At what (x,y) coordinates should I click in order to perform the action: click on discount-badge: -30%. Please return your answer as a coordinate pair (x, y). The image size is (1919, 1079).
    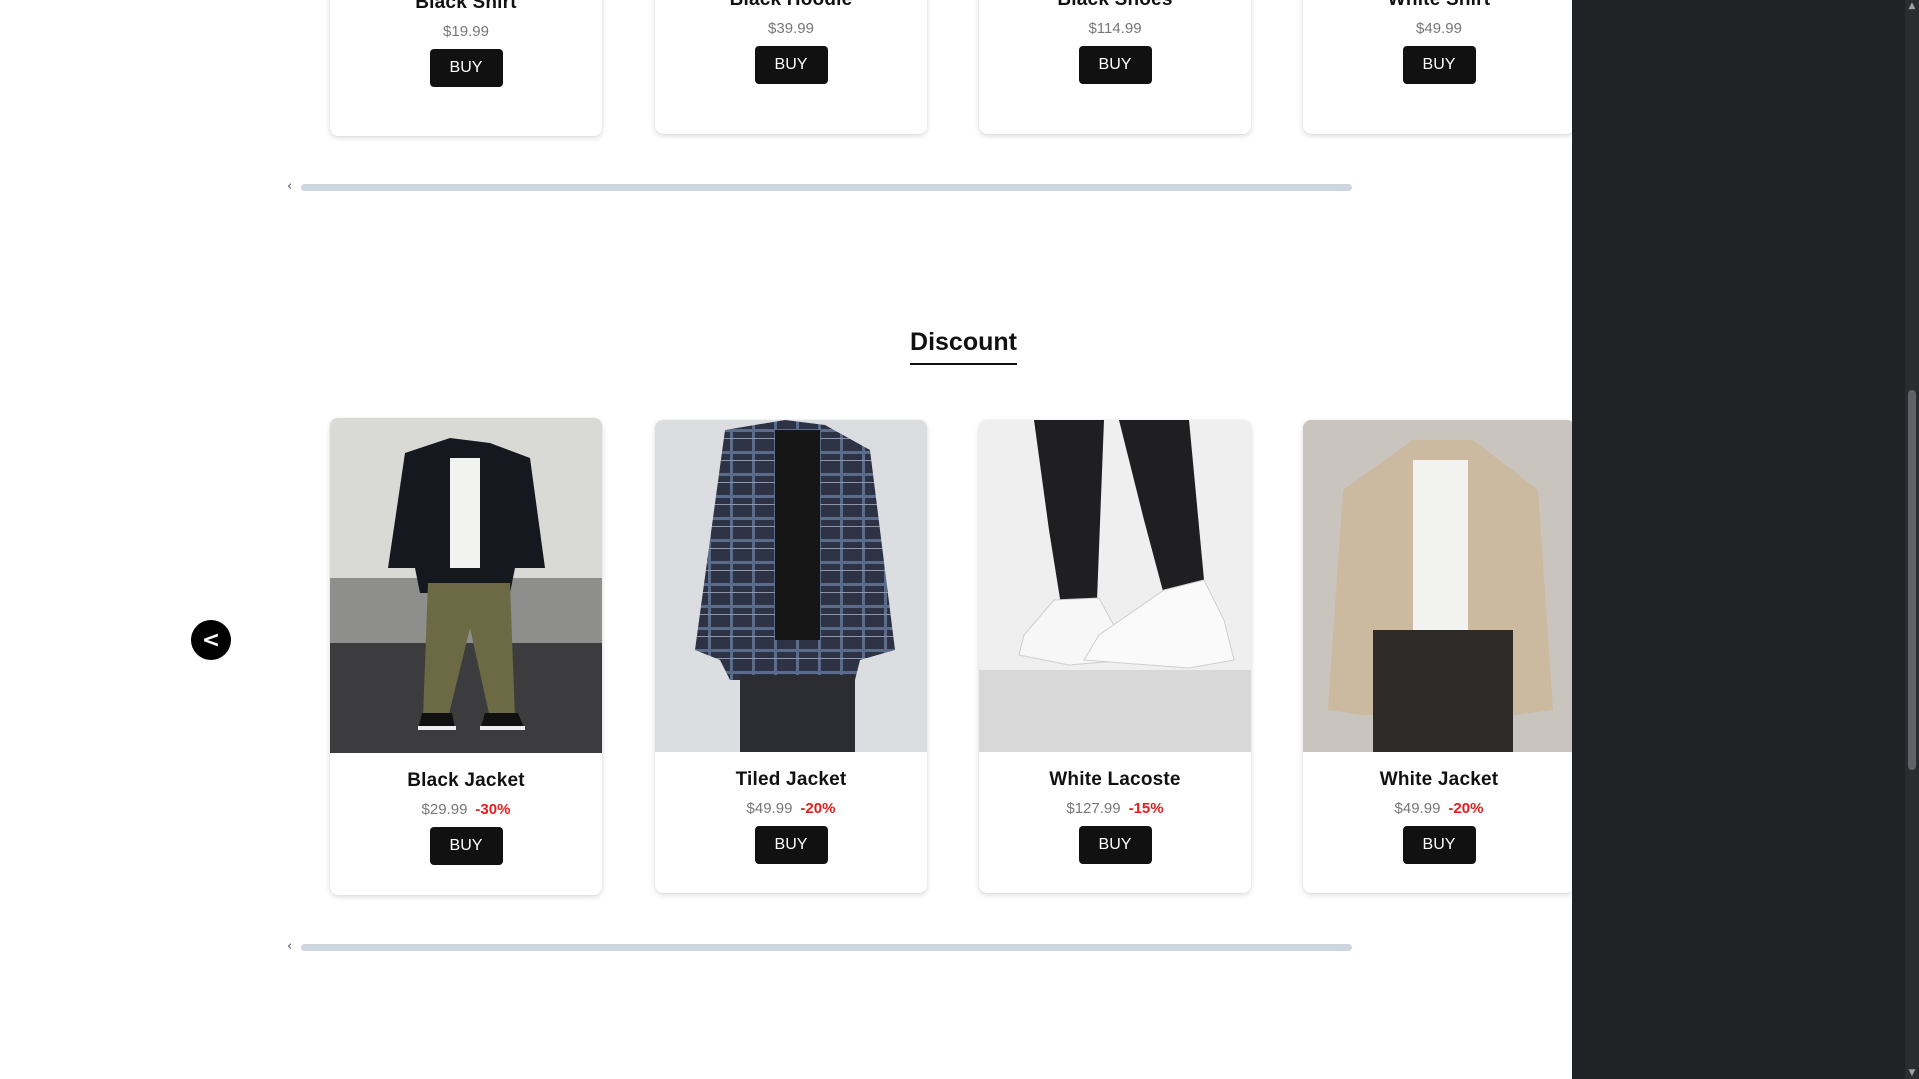
    Looking at the image, I should click on (493, 809).